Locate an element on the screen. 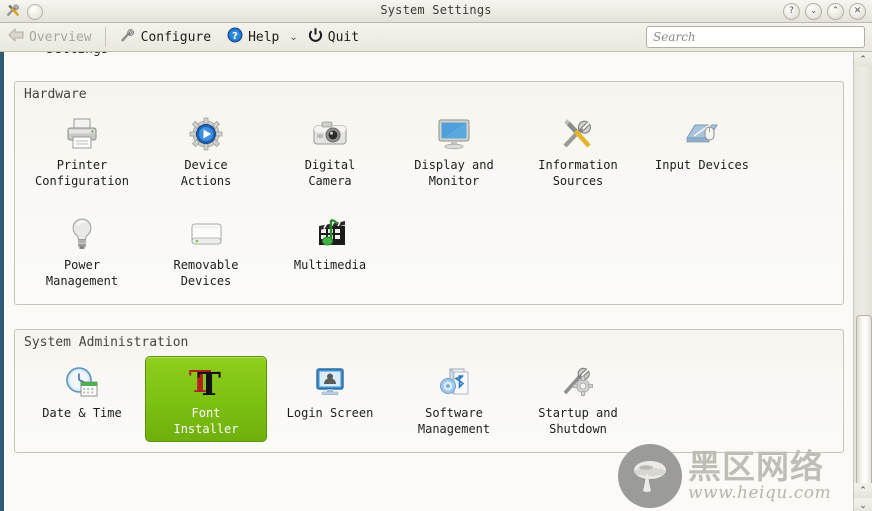  camera-icon is located at coordinates (330, 133).